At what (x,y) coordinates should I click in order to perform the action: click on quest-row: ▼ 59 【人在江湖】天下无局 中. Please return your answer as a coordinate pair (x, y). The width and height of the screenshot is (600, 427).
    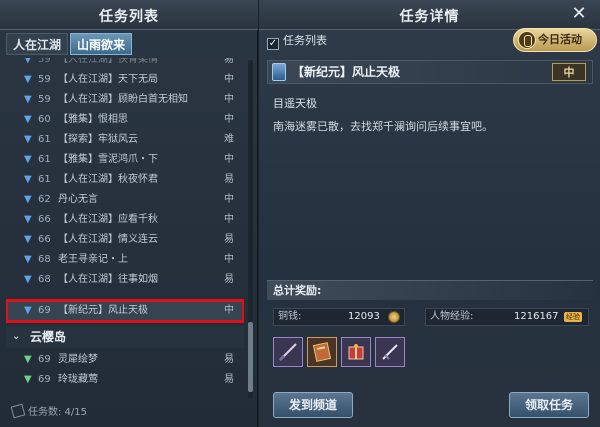
    Looking at the image, I should click on (125, 80).